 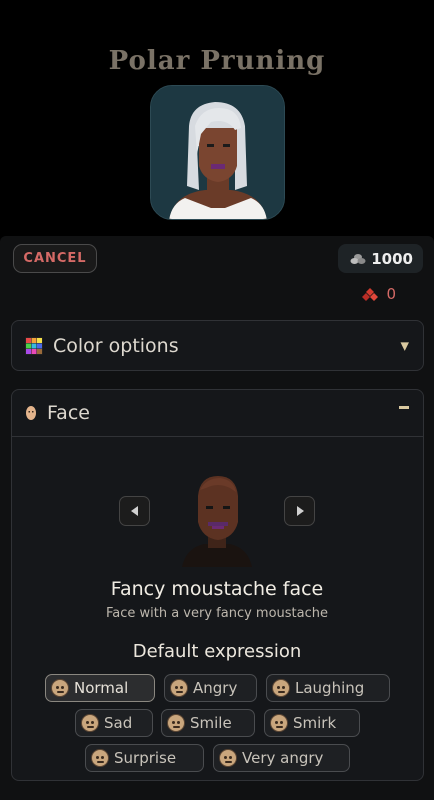 What do you see at coordinates (217, 61) in the screenshot?
I see `page-title: Polar Pruning` at bounding box center [217, 61].